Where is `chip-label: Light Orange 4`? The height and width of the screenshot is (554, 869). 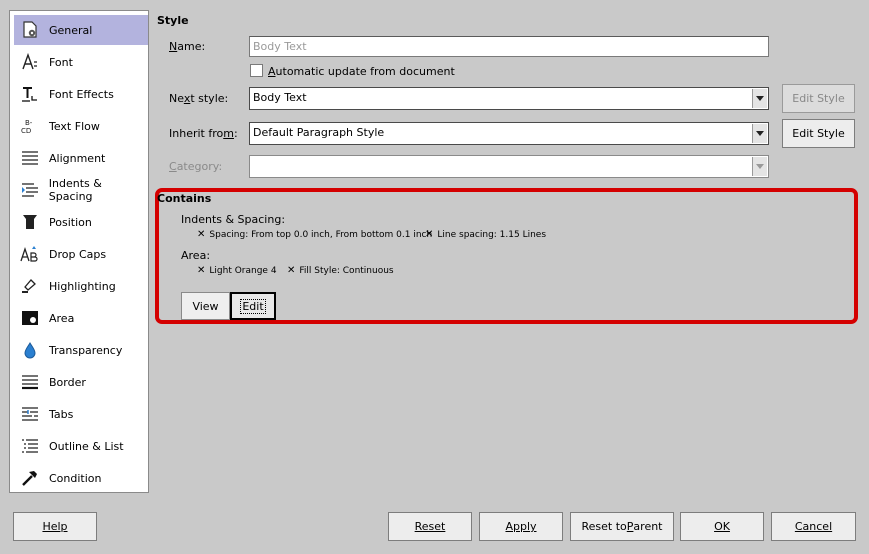
chip-label: Light Orange 4 is located at coordinates (243, 270).